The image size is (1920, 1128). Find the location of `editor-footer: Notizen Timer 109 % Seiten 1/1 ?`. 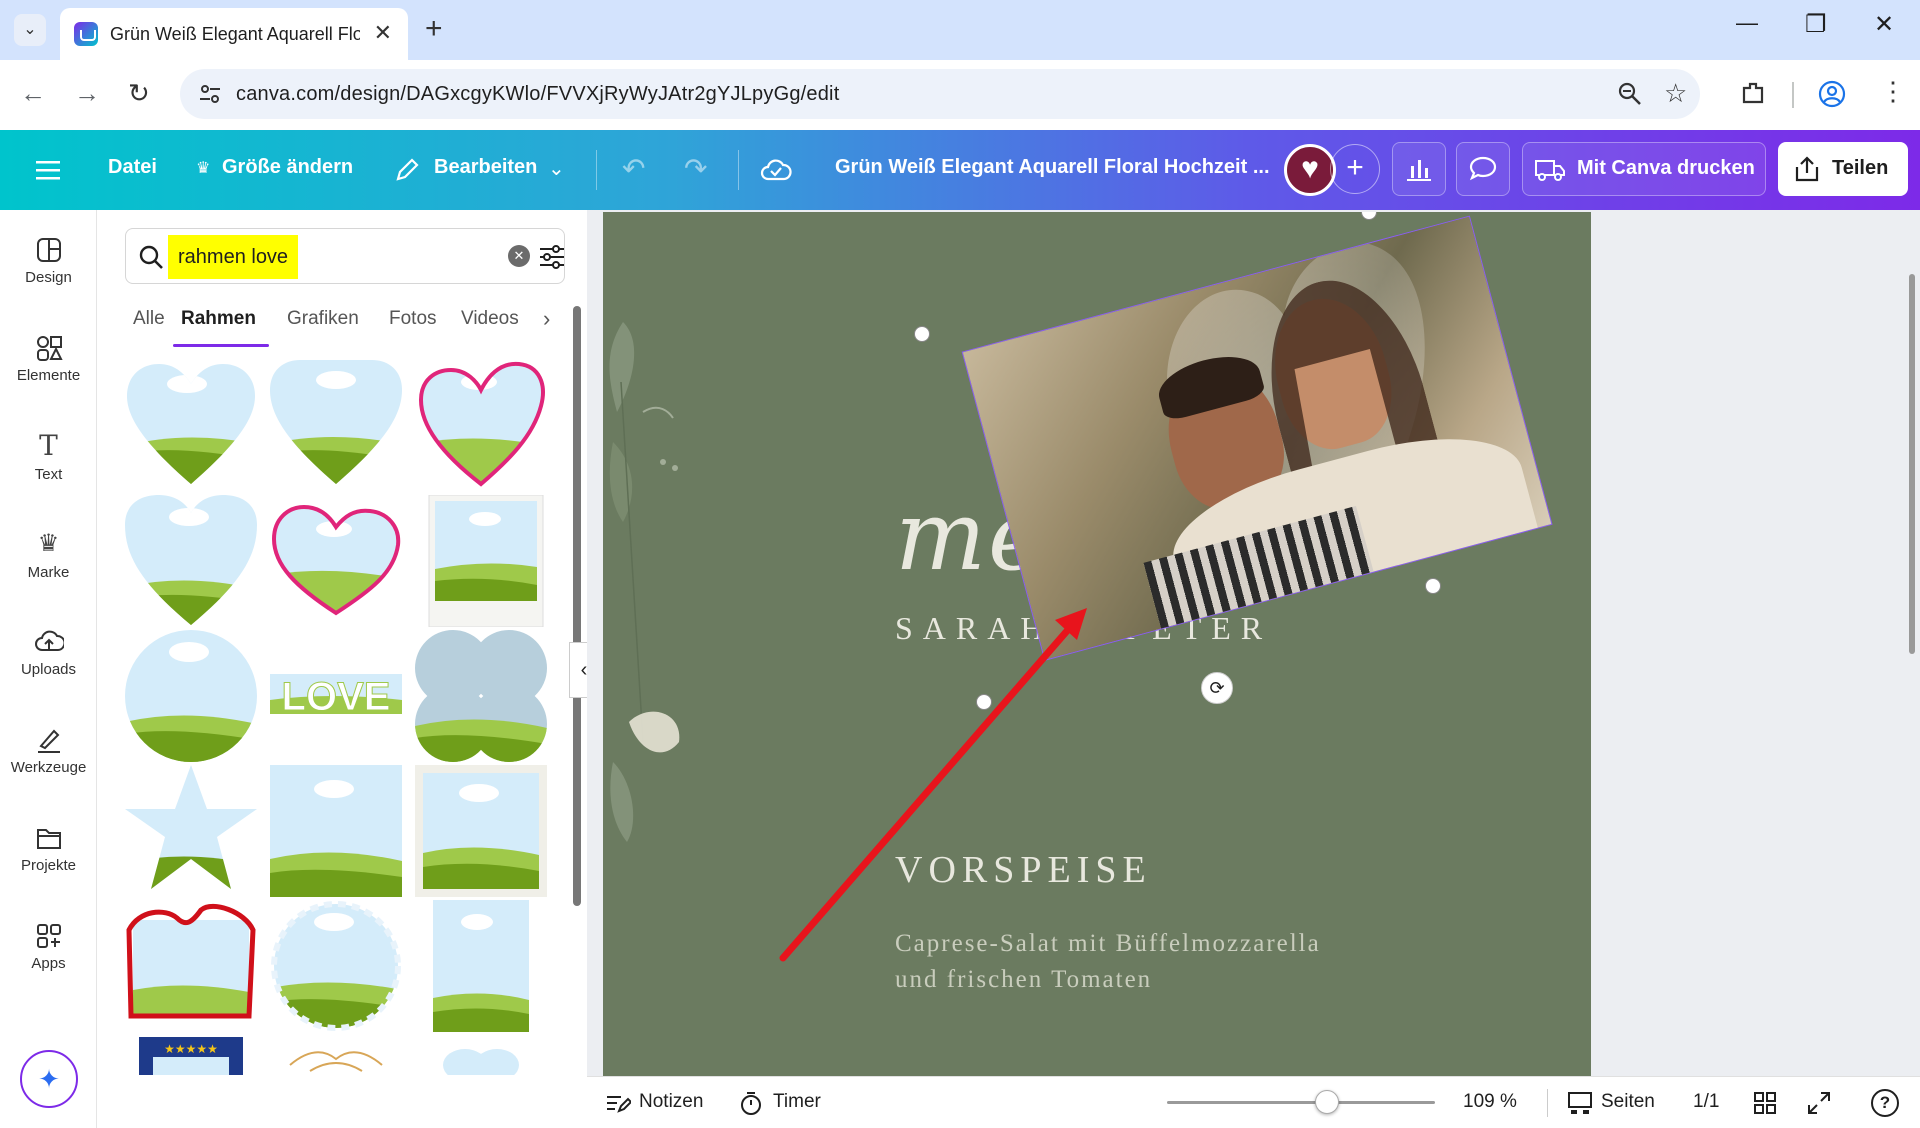

editor-footer: Notizen Timer 109 % Seiten 1/1 ? is located at coordinates (1253, 1102).